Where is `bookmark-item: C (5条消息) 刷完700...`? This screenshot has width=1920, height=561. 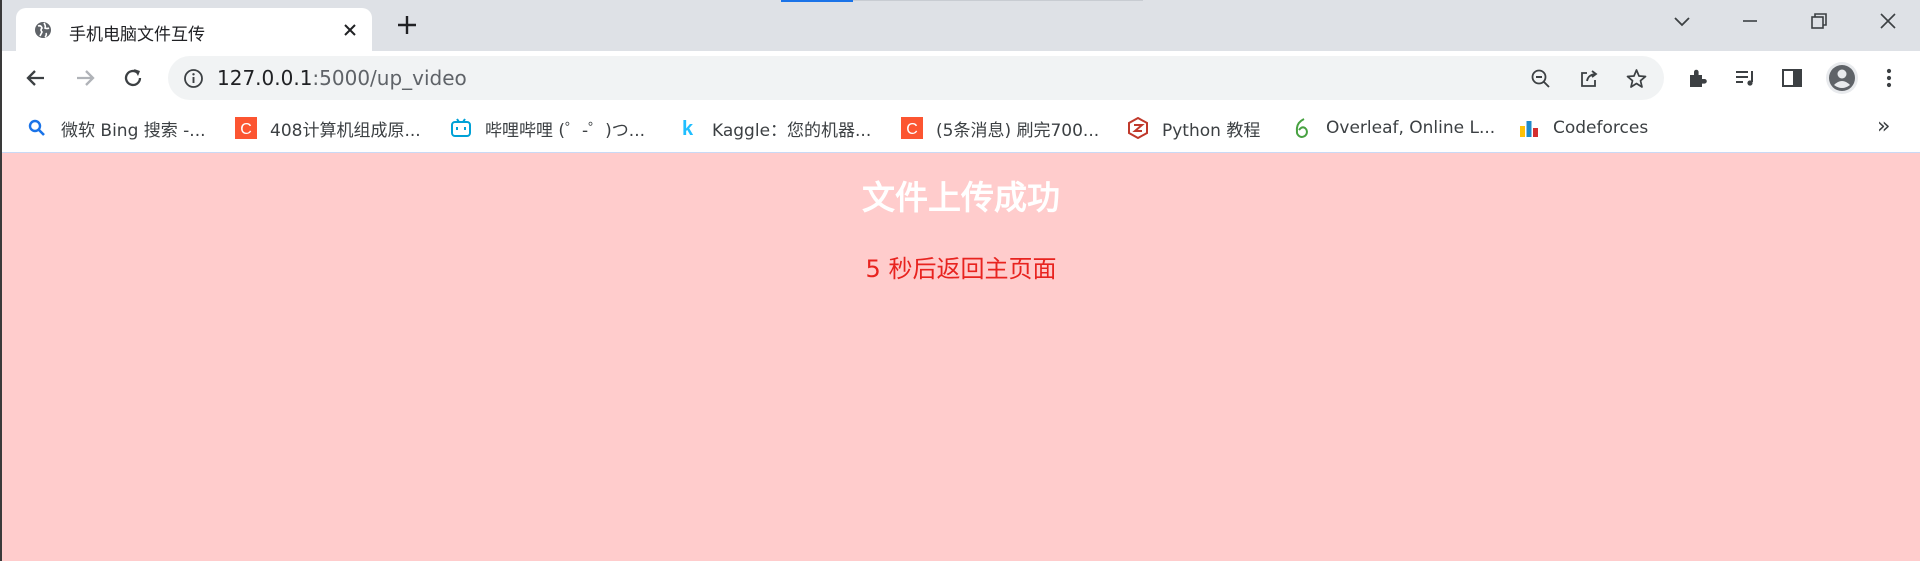 bookmark-item: C (5条消息) 刷完700... is located at coordinates (1000, 128).